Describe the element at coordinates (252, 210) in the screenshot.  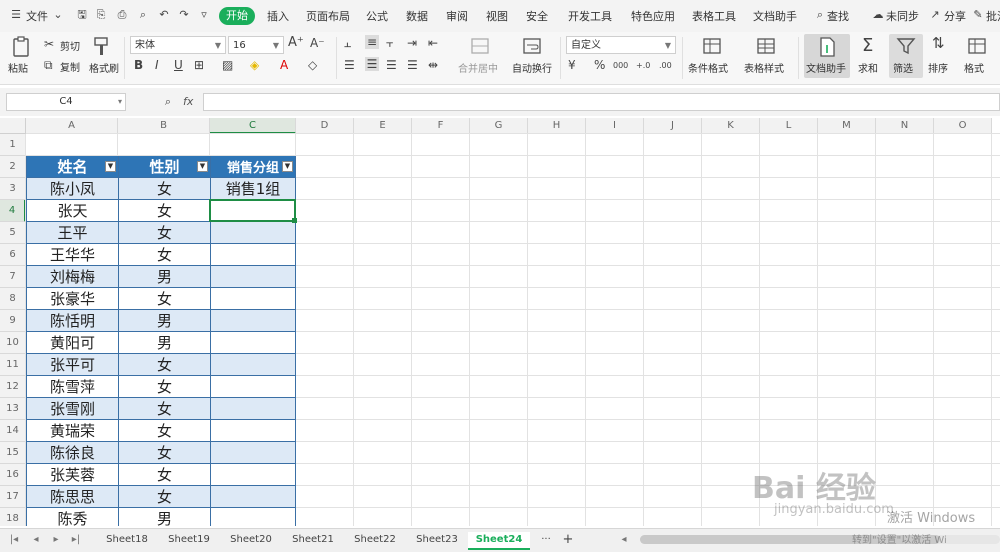
I see `active-cell-border` at that location.